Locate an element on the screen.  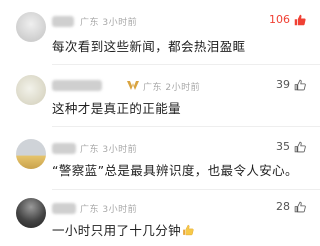
like-count: 28 is located at coordinates (283, 206).